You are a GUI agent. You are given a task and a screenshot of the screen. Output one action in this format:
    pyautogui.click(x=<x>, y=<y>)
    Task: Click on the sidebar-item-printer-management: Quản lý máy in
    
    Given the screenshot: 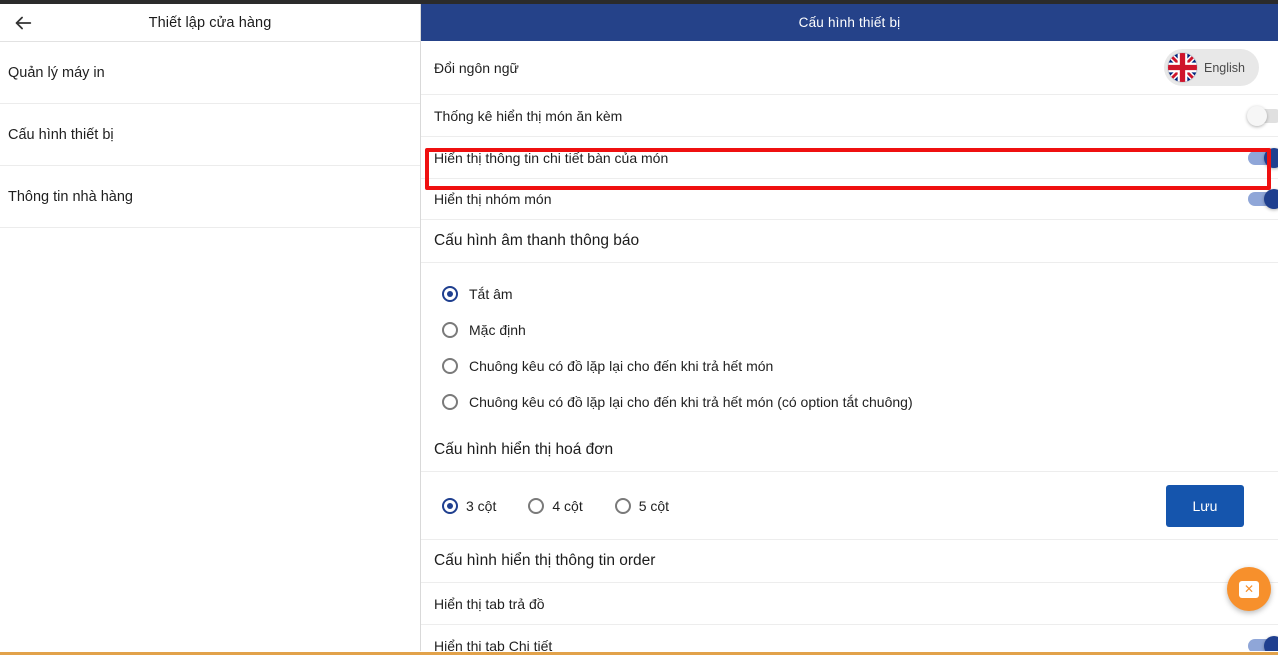 What is the action you would take?
    pyautogui.click(x=210, y=73)
    